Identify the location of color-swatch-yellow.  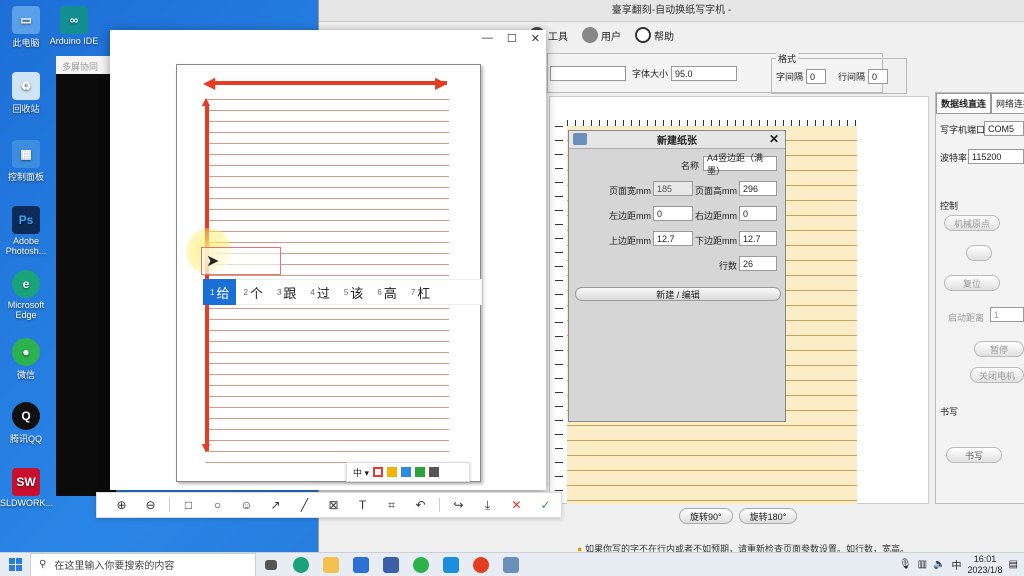
(392, 472).